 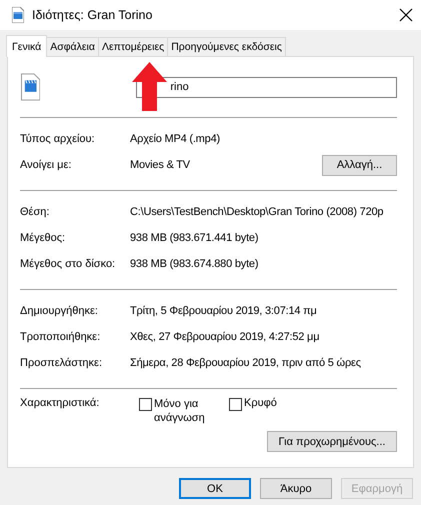 I want to click on field-value: 938 MB (983.671.441 byte), so click(x=195, y=238).